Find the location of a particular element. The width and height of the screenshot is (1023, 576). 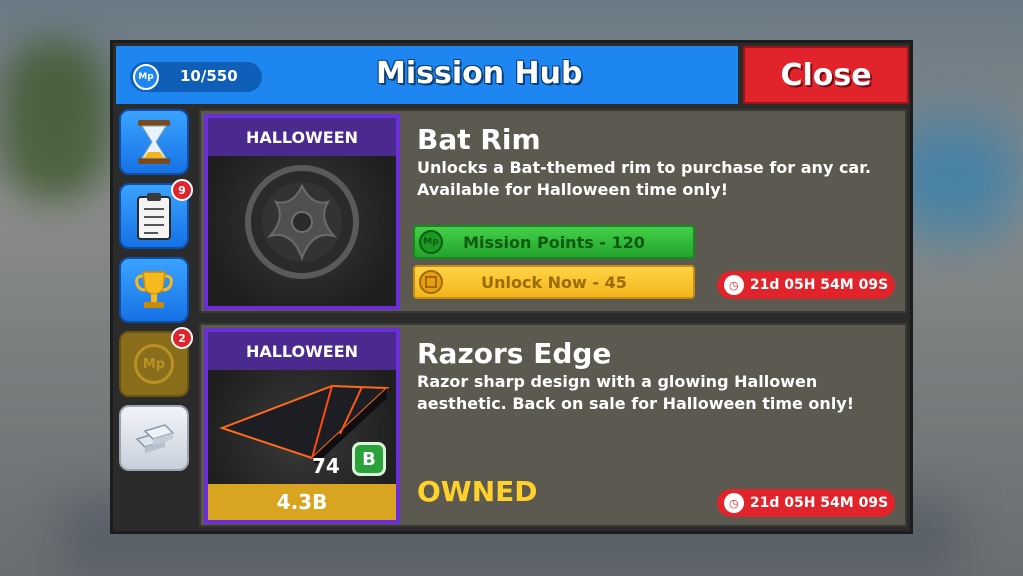

unlock-now-button: Unlock Now - 45 is located at coordinates (554, 282).